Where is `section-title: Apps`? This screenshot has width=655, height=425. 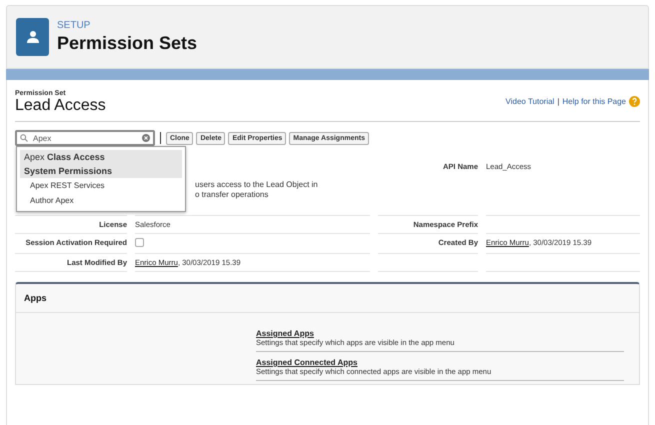 section-title: Apps is located at coordinates (327, 298).